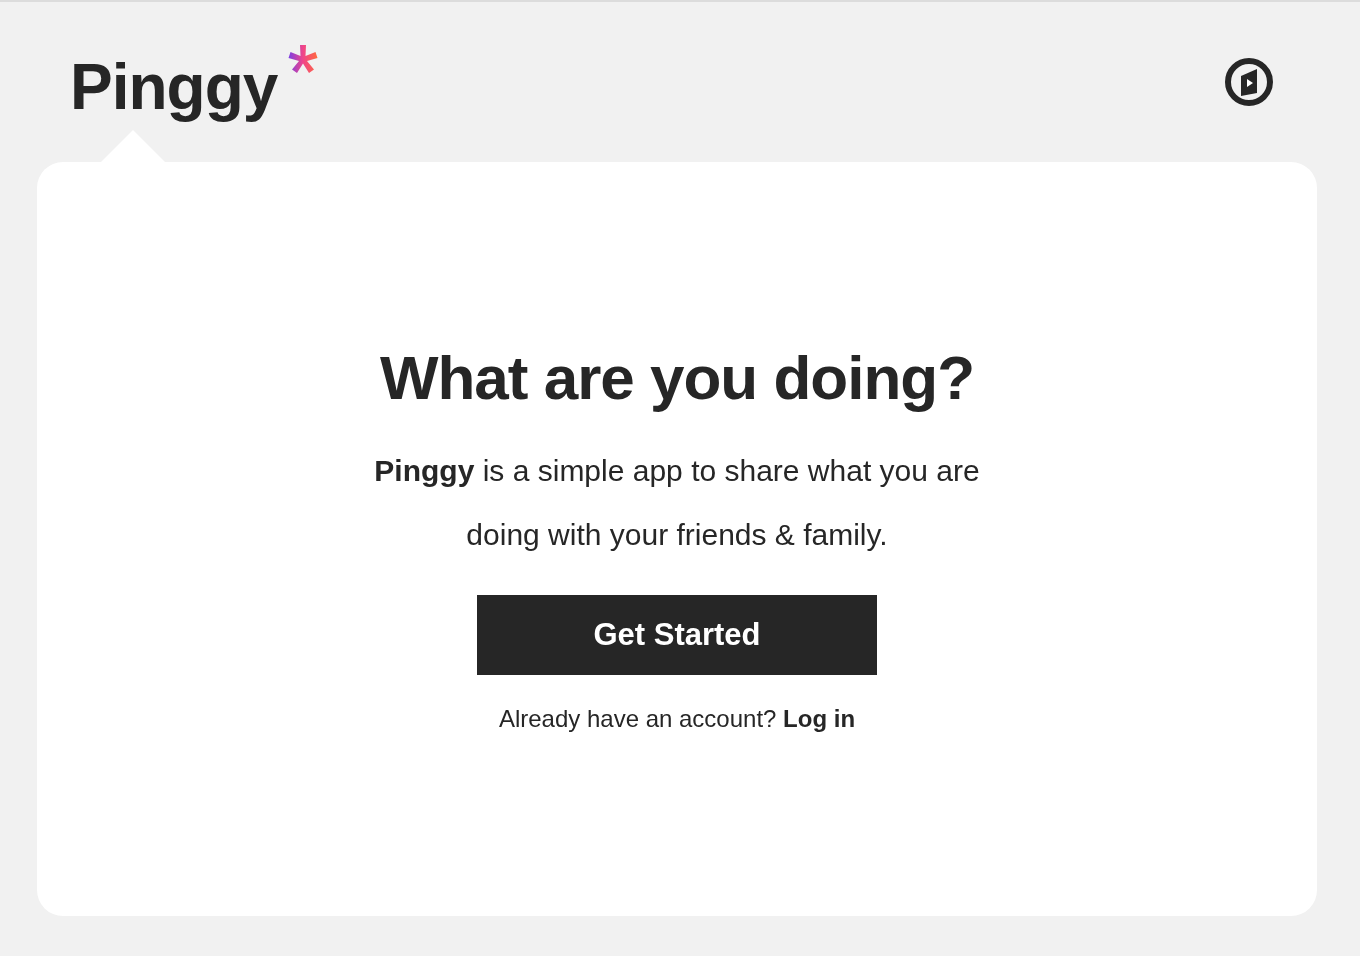 Image resolution: width=1360 pixels, height=956 pixels. I want to click on login-link: Log in, so click(819, 719).